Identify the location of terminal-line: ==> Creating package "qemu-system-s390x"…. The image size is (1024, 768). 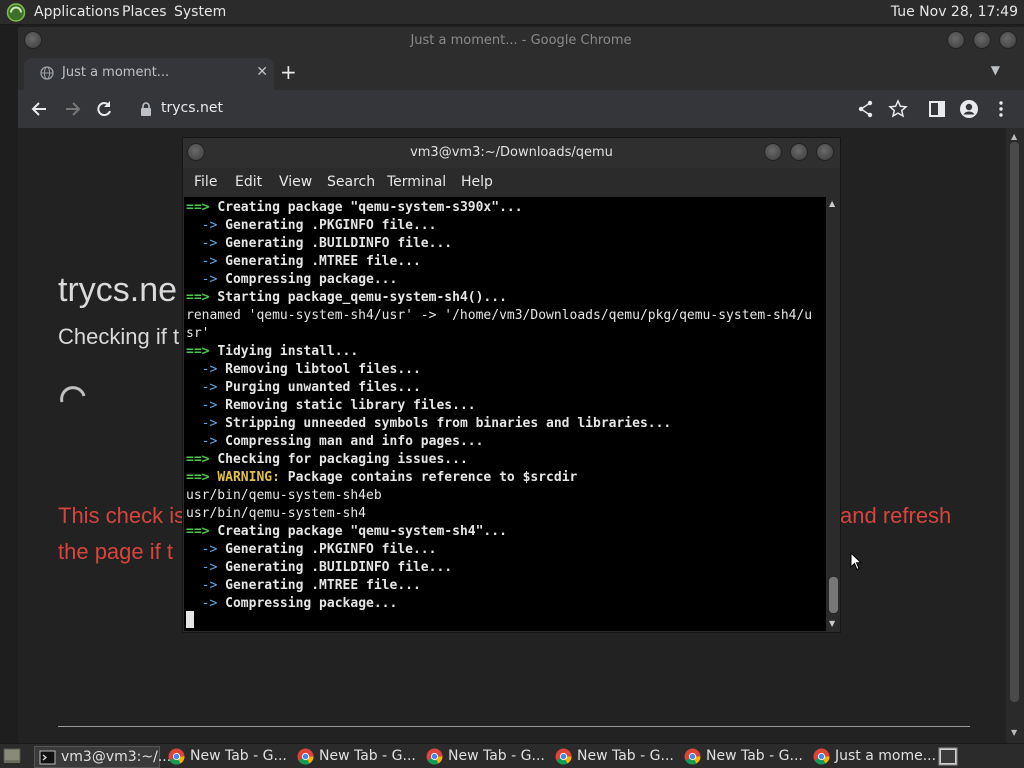
(354, 207).